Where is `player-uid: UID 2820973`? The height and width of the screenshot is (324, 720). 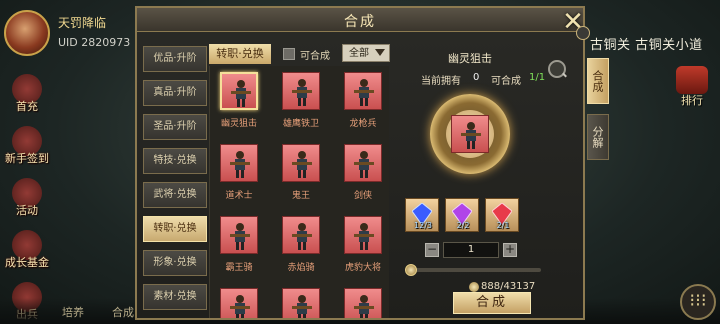 player-uid: UID 2820973 is located at coordinates (94, 42).